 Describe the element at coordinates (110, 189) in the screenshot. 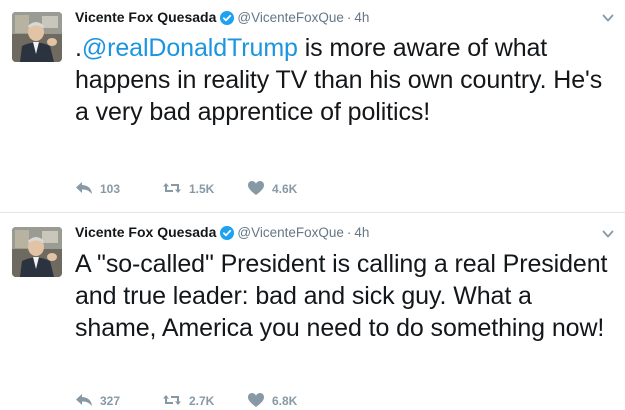

I see `reply-count: 103` at that location.